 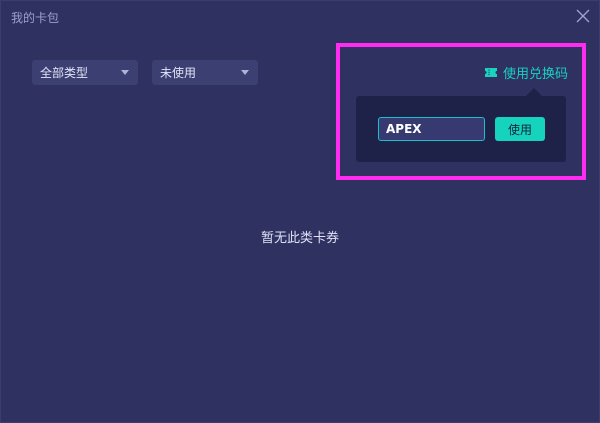 I want to click on status-filter-value: 未使用, so click(x=178, y=73).